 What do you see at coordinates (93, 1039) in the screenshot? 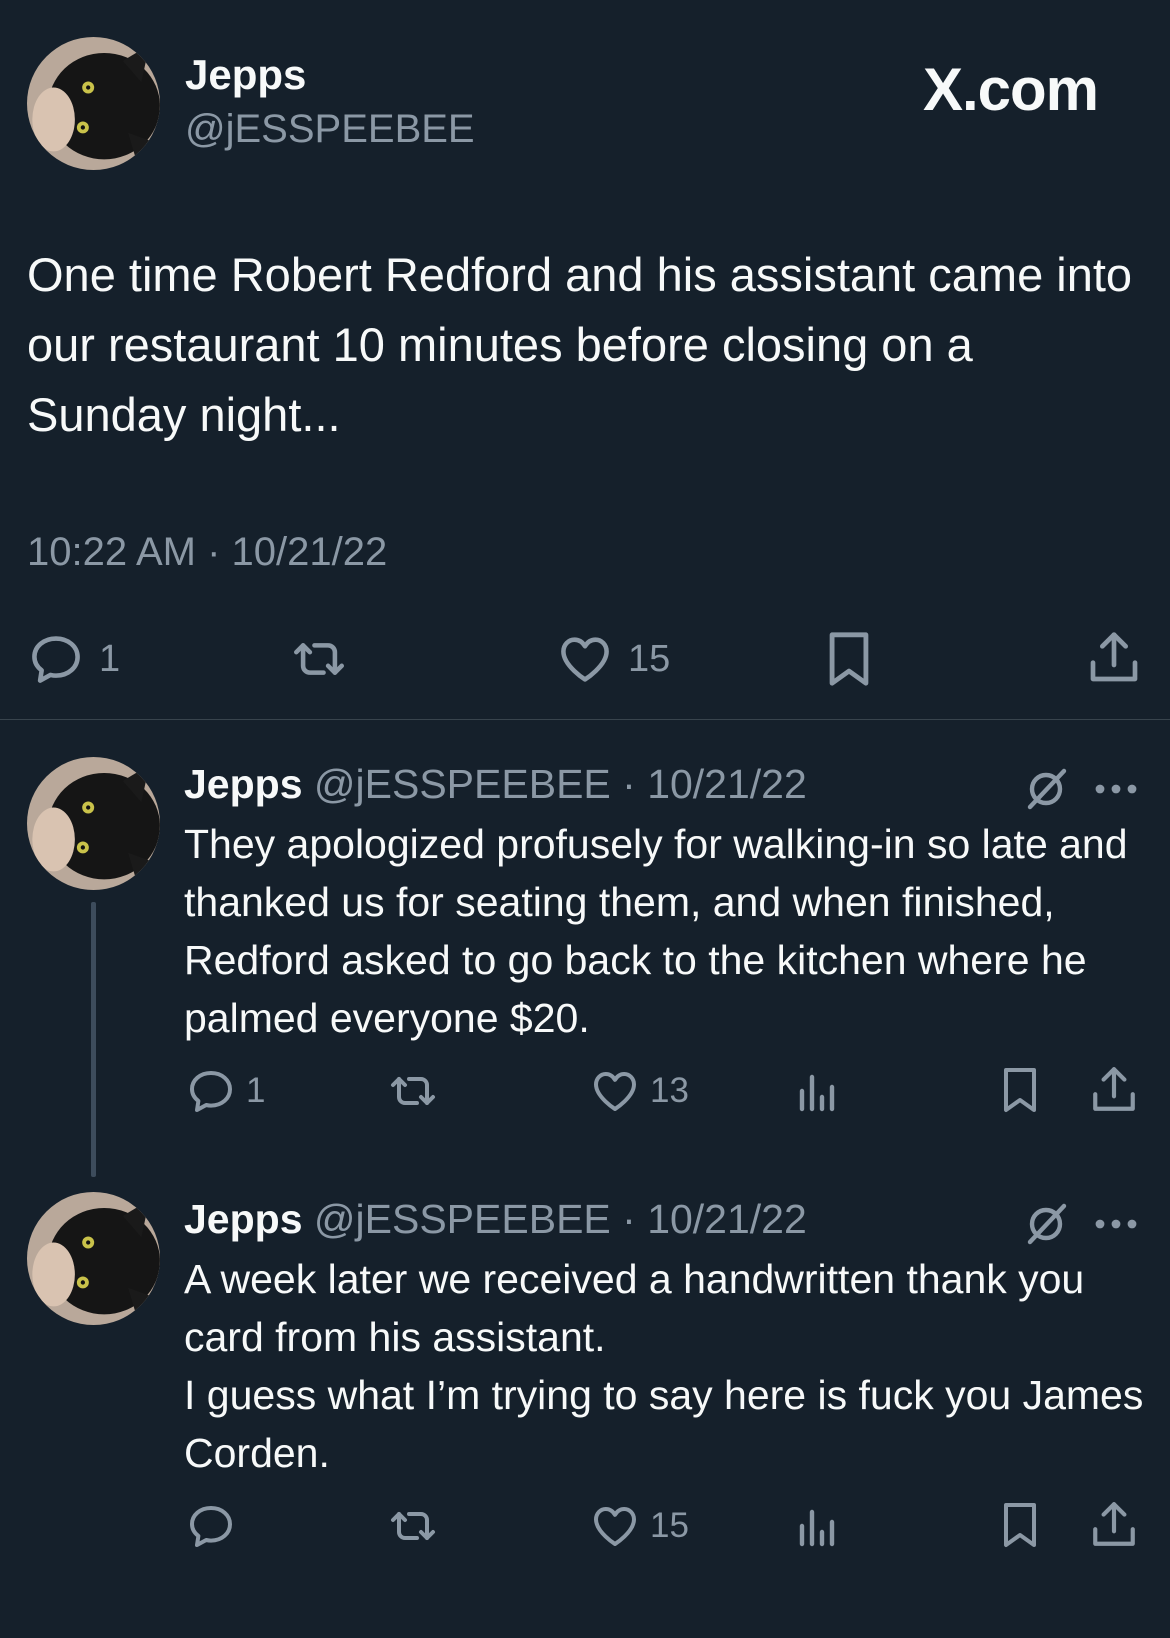
I see `thread-line` at bounding box center [93, 1039].